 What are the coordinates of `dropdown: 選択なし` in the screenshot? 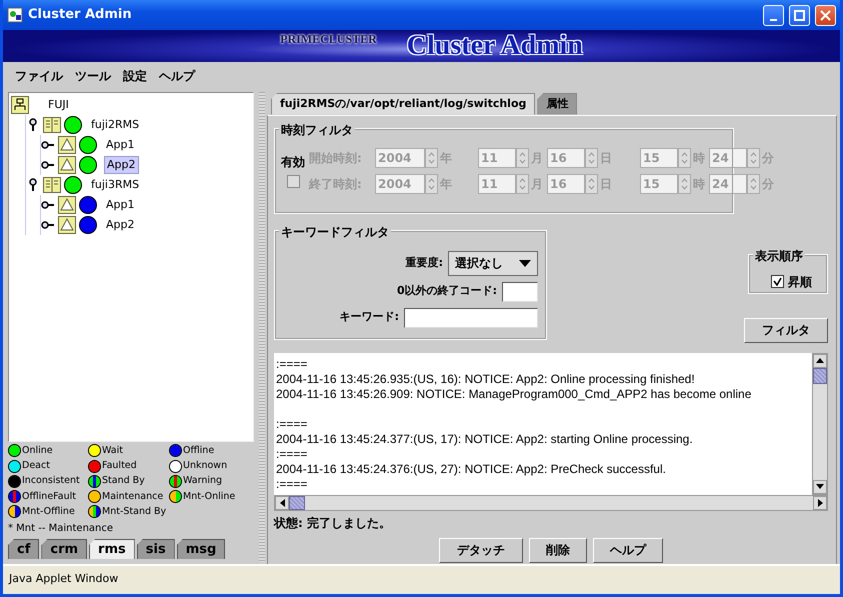 It's located at (493, 263).